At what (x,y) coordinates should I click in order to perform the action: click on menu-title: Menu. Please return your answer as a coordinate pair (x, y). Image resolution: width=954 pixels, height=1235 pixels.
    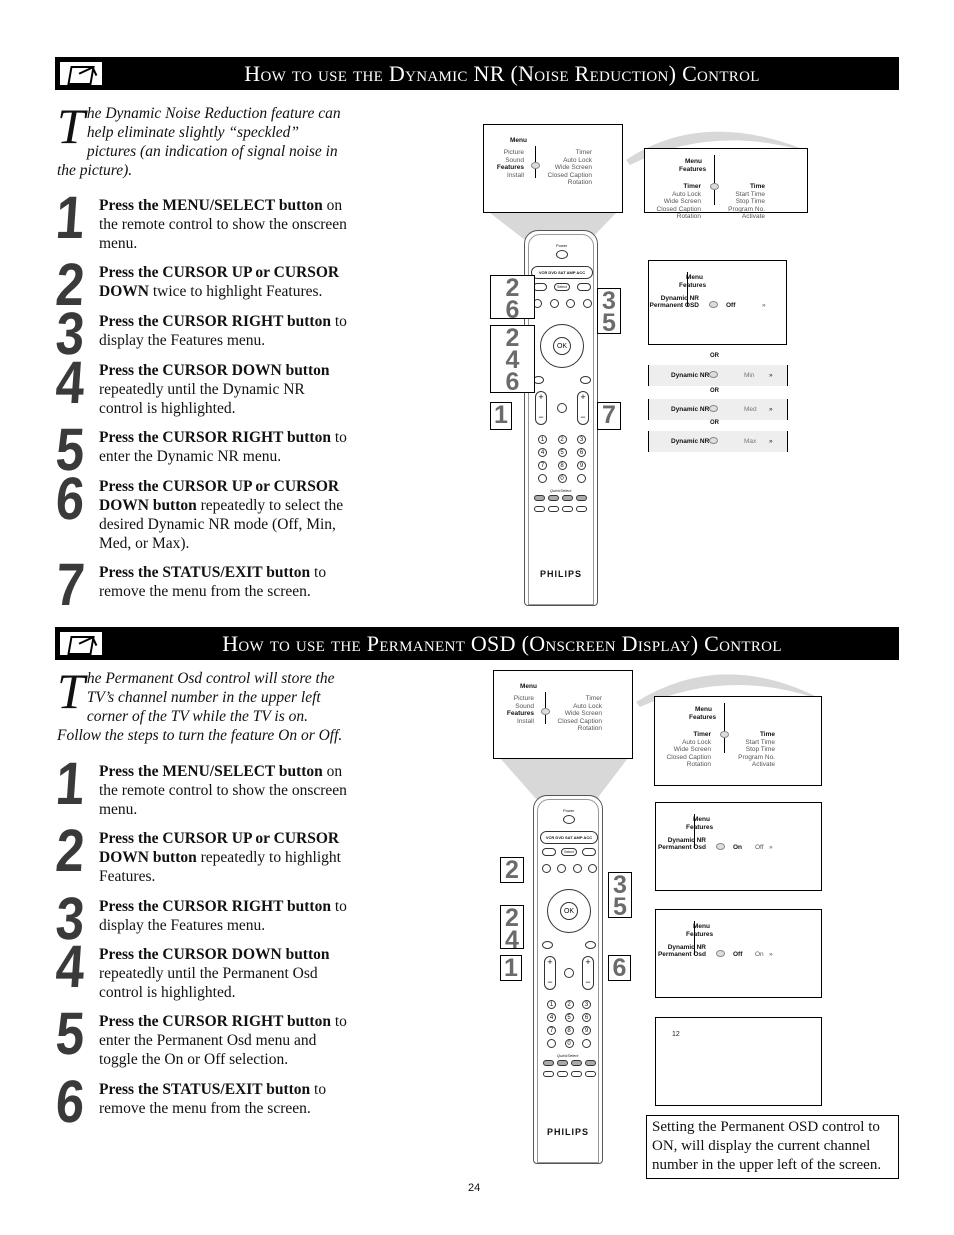
    Looking at the image, I should click on (701, 926).